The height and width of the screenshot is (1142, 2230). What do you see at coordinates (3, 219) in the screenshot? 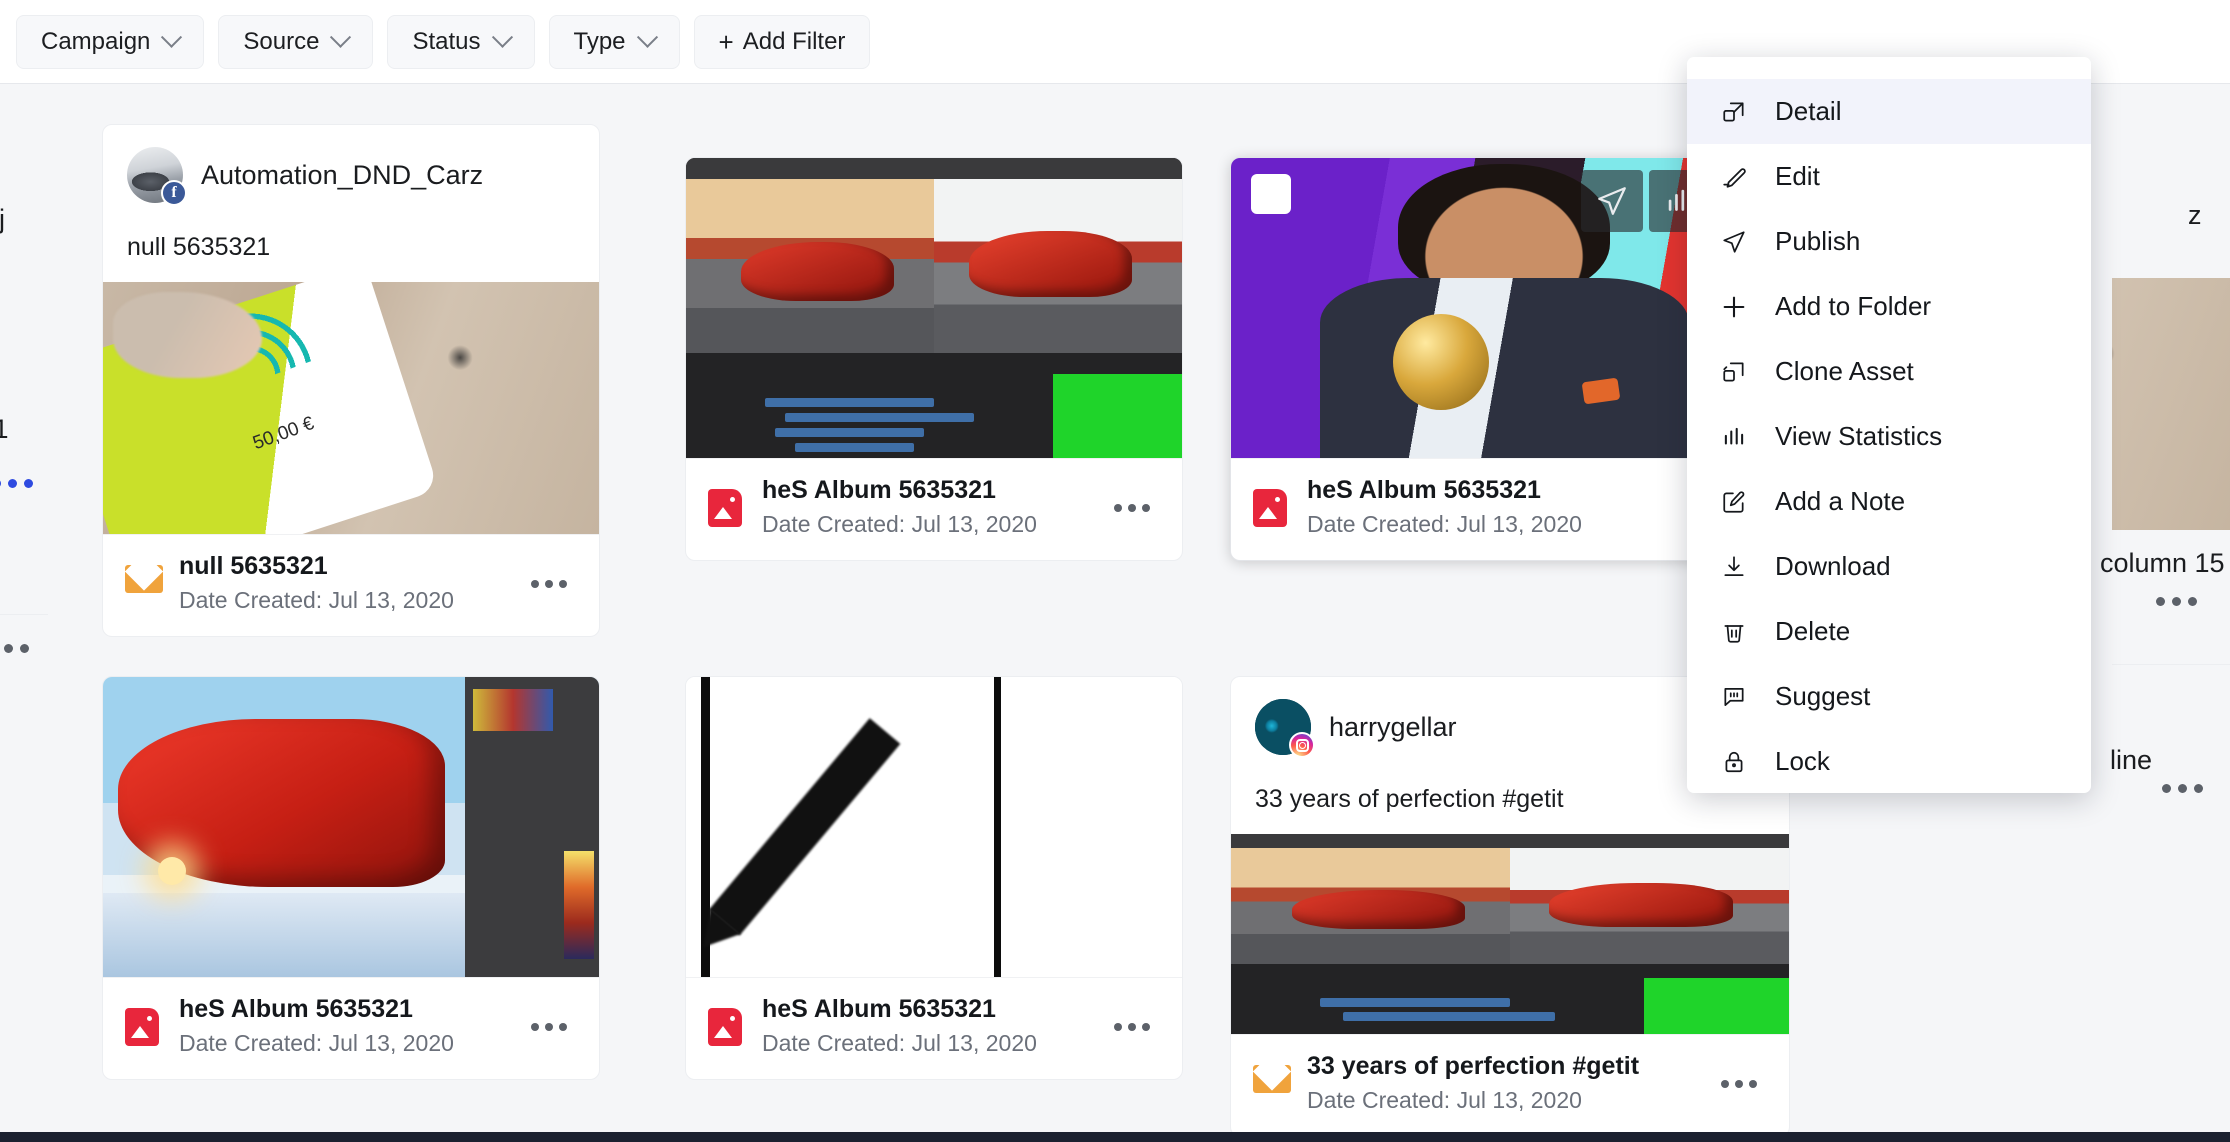
I see `edge-fragment-left-text: 1j` at bounding box center [3, 219].